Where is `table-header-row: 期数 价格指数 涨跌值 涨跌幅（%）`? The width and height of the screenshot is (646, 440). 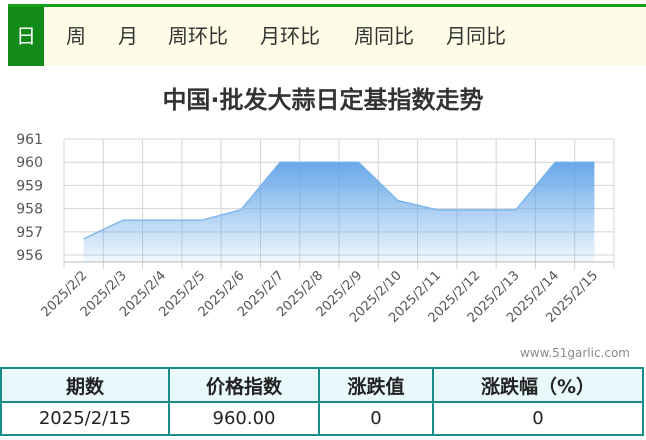 table-header-row: 期数 价格指数 涨跌值 涨跌幅（%） is located at coordinates (322, 385).